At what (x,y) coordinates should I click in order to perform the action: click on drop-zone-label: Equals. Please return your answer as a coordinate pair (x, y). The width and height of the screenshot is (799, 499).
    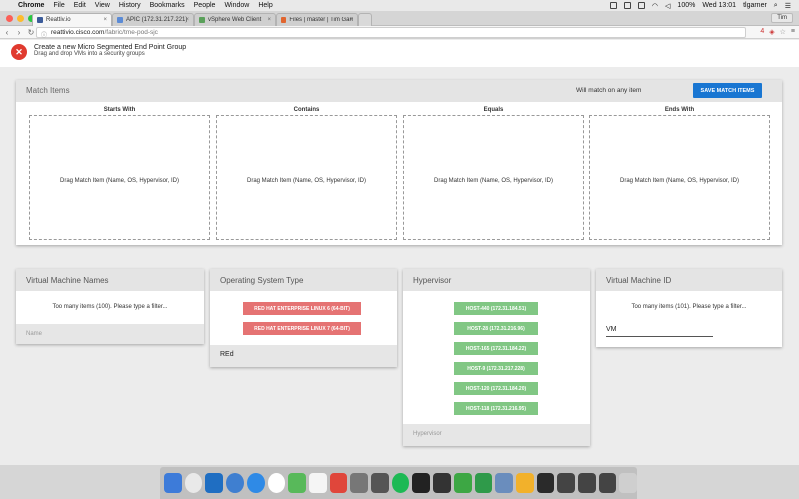
    Looking at the image, I should click on (493, 110).